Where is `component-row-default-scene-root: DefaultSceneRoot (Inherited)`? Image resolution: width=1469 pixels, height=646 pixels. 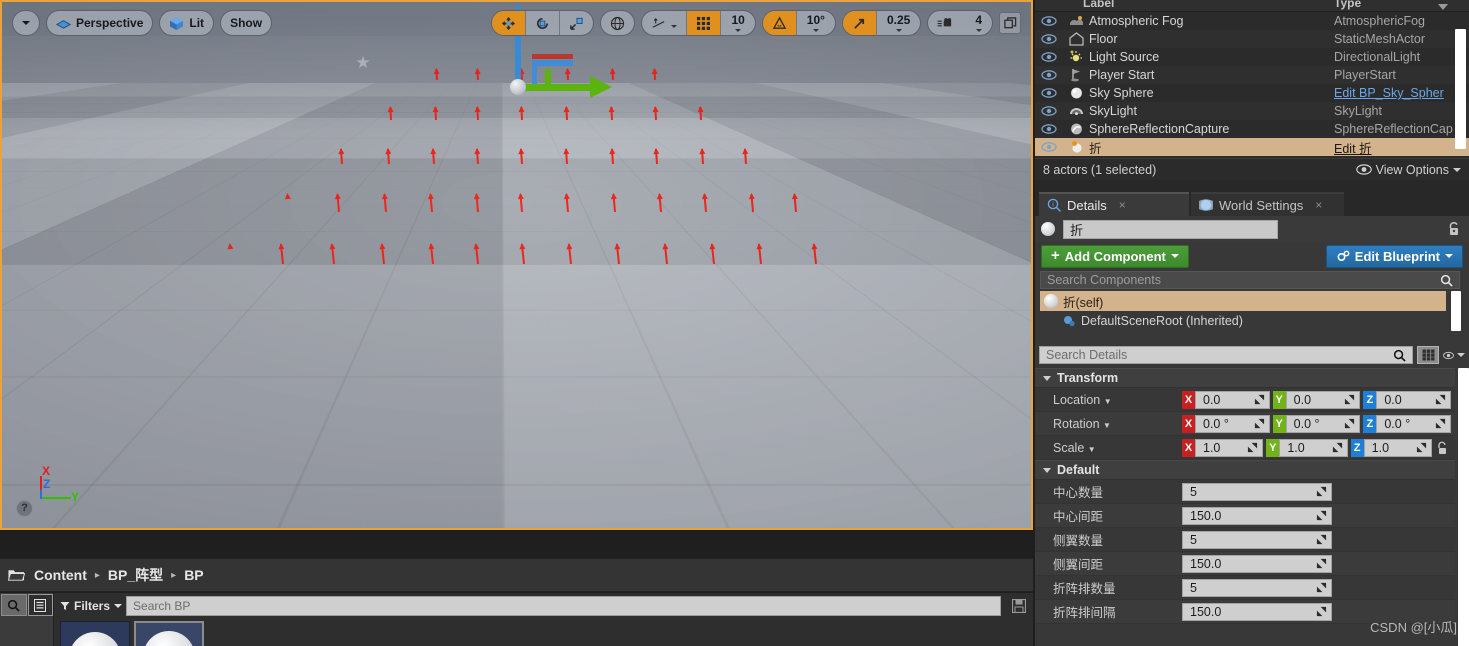 component-row-default-scene-root: DefaultSceneRoot (Inherited) is located at coordinates (1250, 321).